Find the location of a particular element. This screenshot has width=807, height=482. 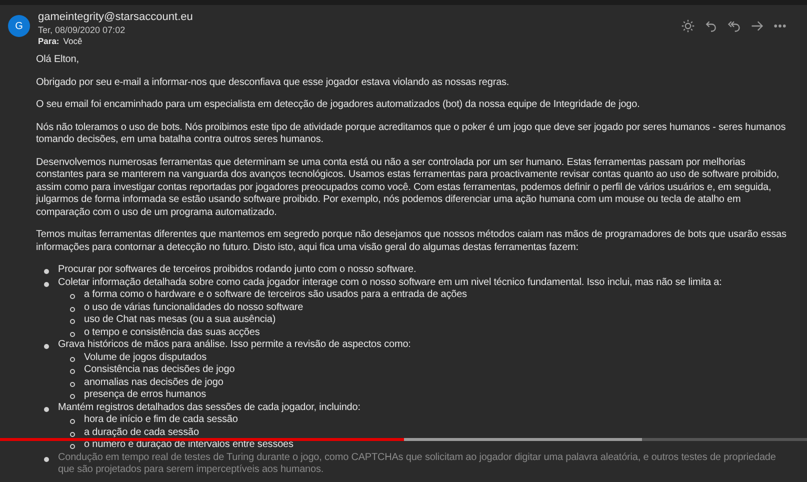

list-item-text: uso de Chat nas mesas (ou a sua ausência) is located at coordinates (180, 320).